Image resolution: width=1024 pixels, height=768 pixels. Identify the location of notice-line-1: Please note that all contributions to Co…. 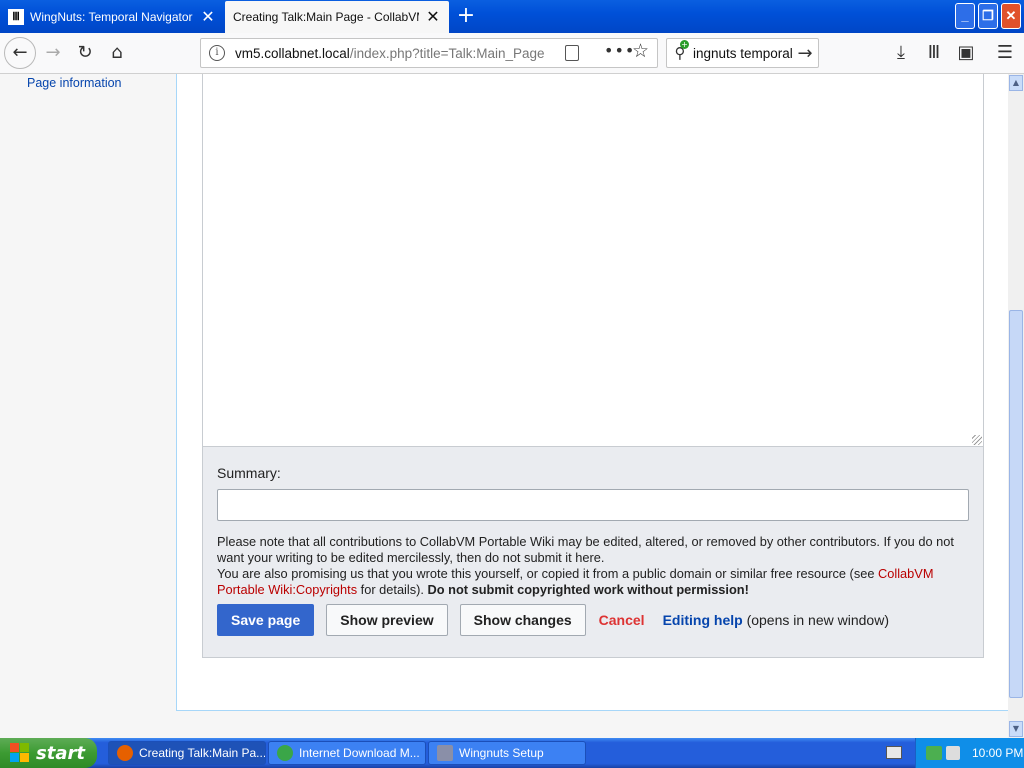
(585, 549).